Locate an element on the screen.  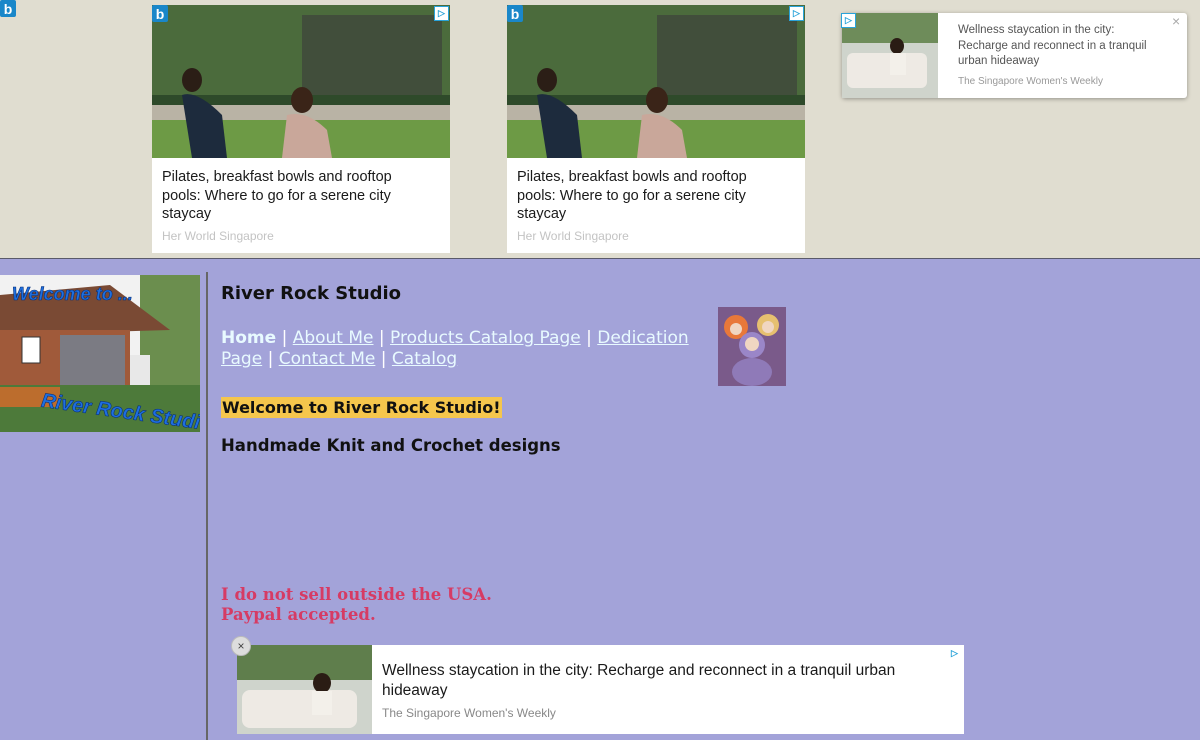
nav-products: Products Catalog Page is located at coordinates (485, 338).